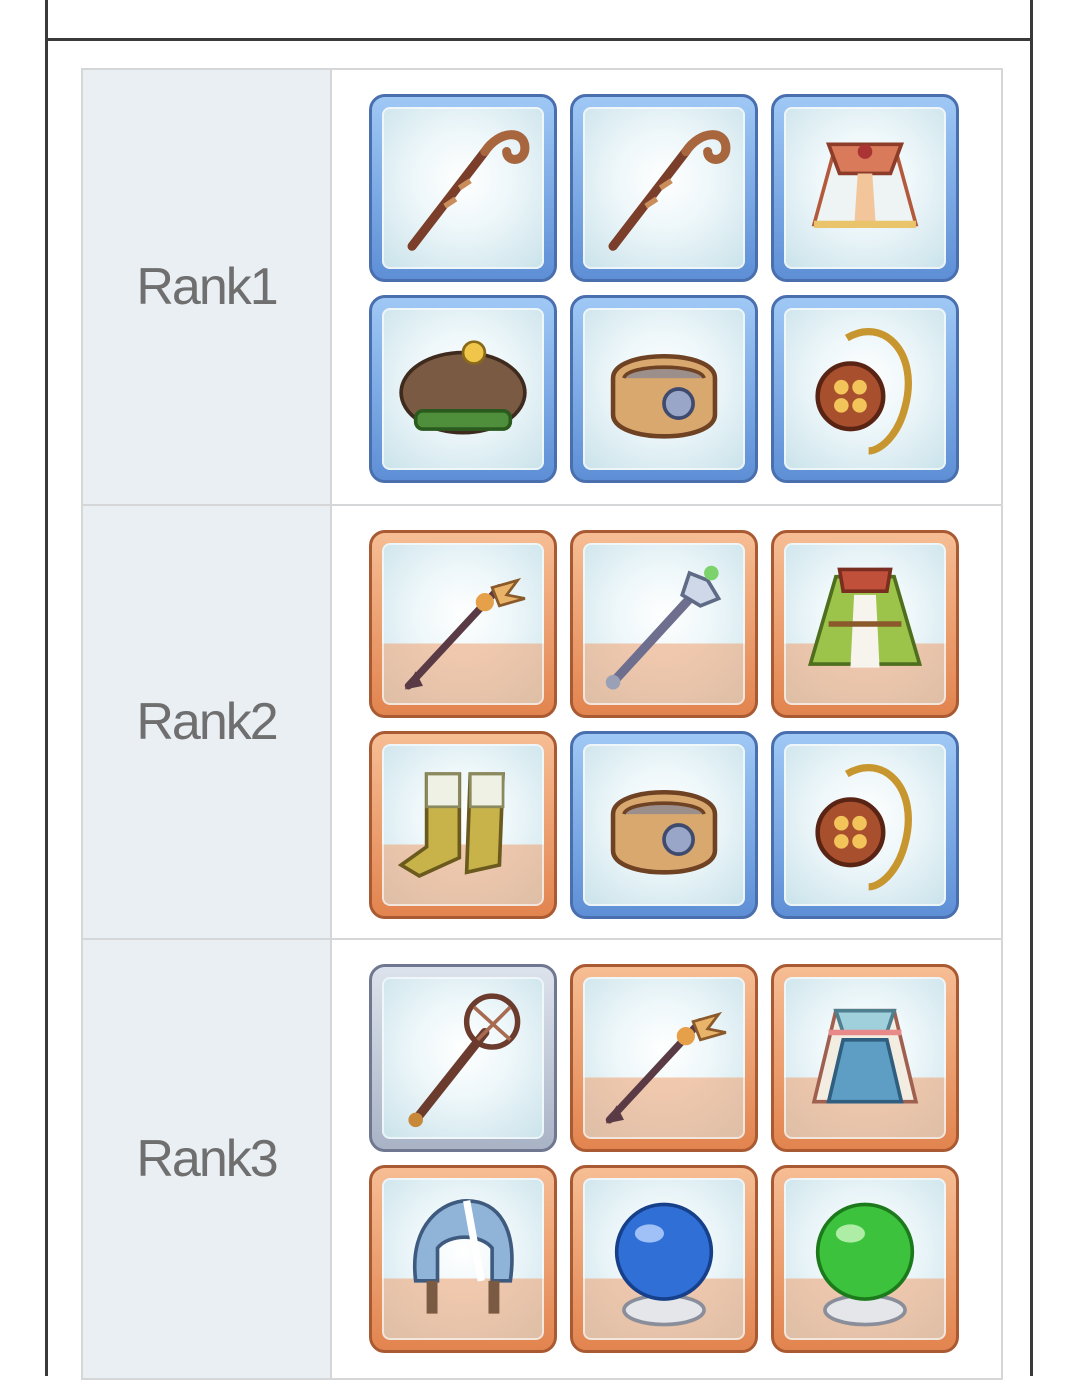 The width and height of the screenshot is (1071, 1380). Describe the element at coordinates (206, 722) in the screenshot. I see `rank-label: Rank2` at that location.